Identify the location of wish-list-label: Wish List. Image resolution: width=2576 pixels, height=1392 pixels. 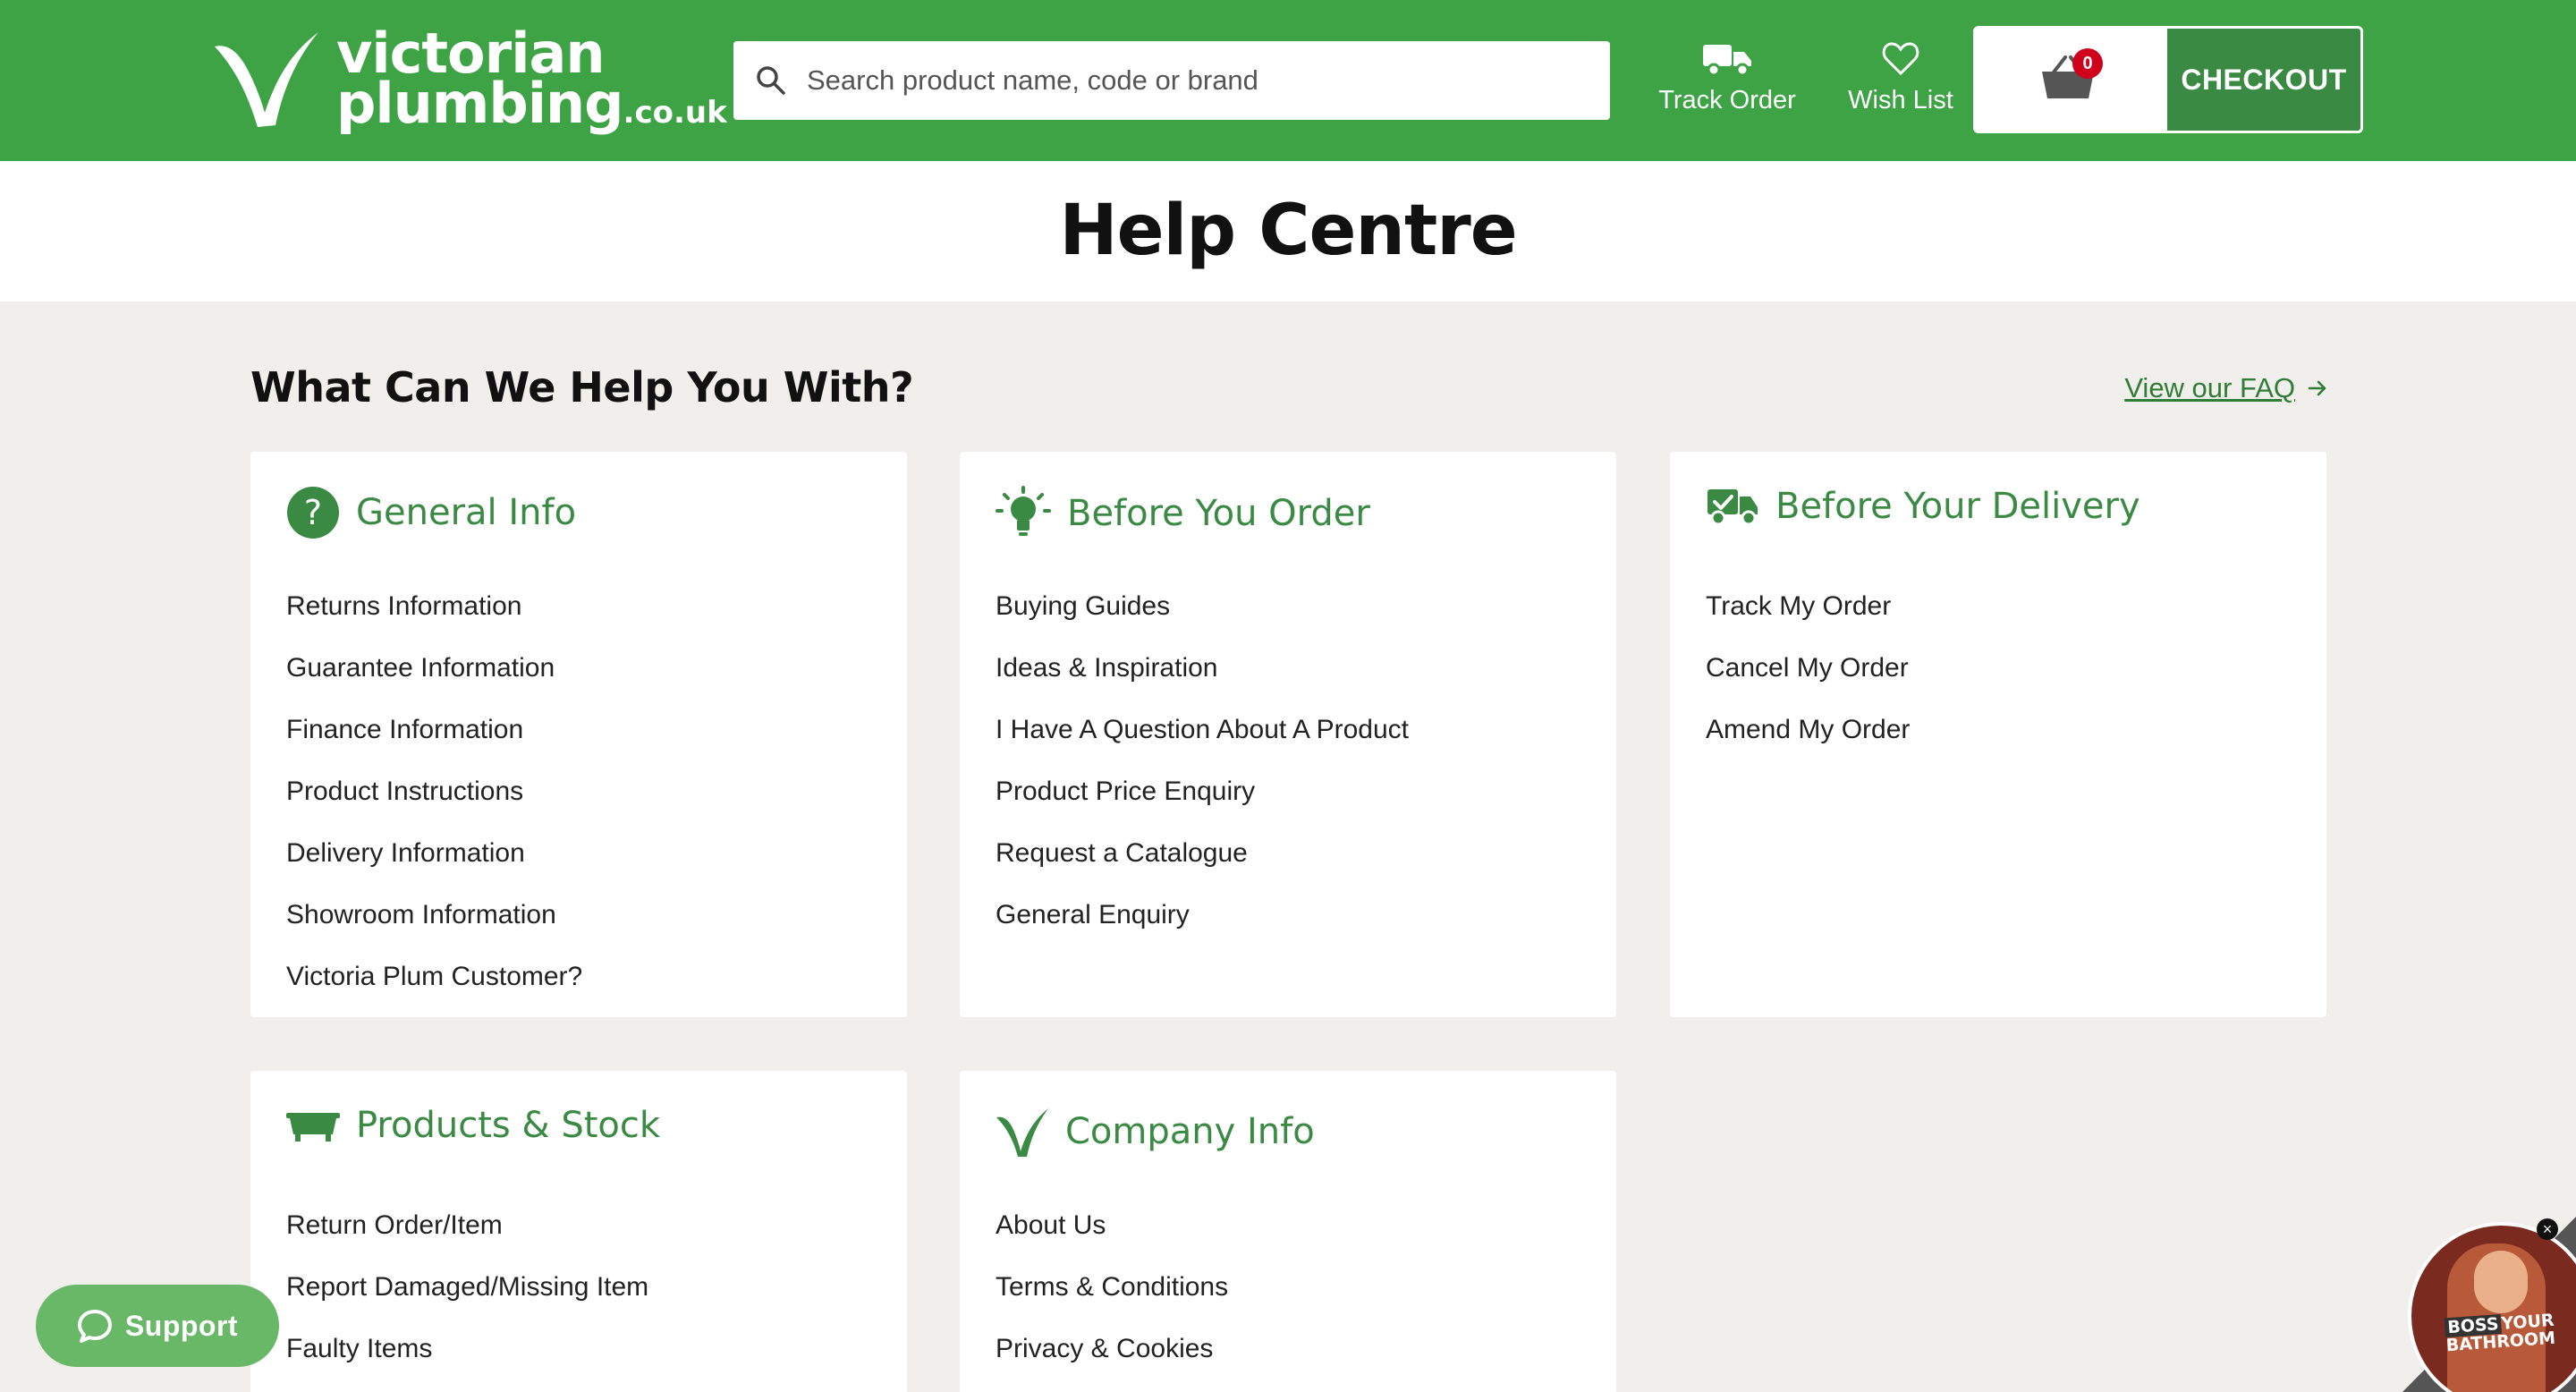
(1900, 100).